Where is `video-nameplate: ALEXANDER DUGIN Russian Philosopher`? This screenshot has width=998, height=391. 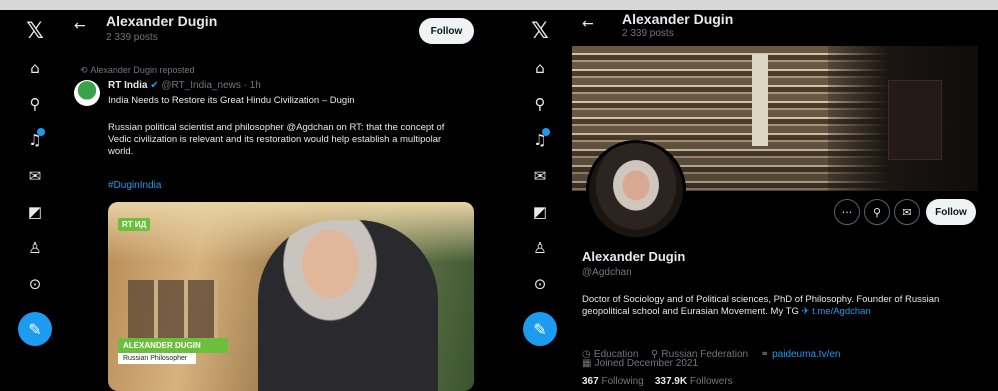
video-nameplate: ALEXANDER DUGIN Russian Philosopher is located at coordinates (173, 351).